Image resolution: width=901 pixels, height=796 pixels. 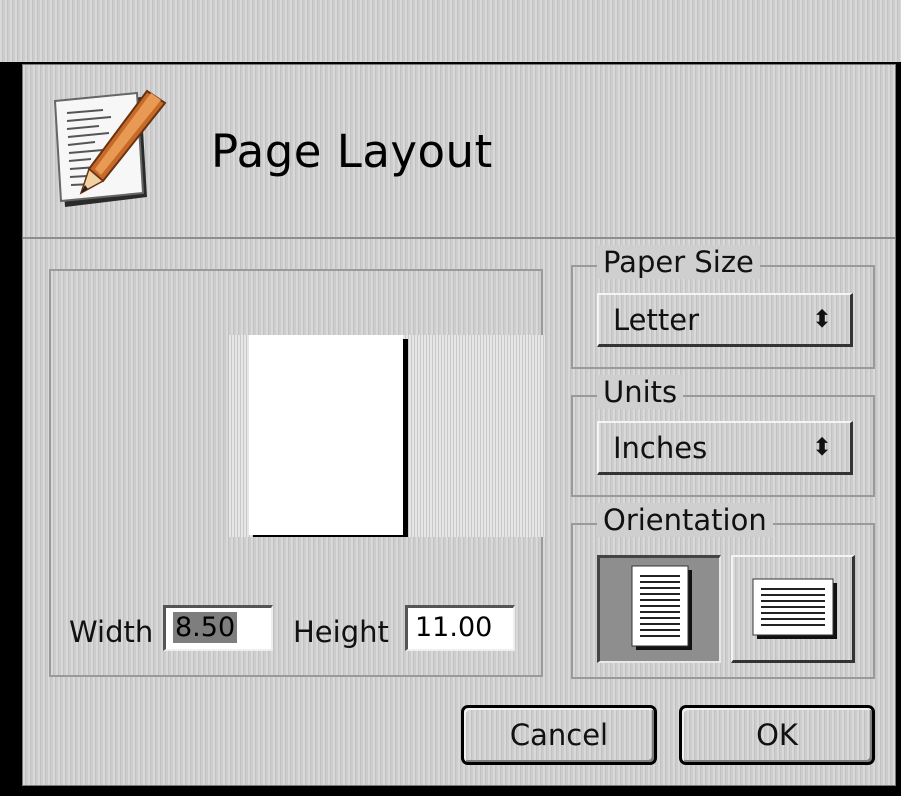 I want to click on landscape-button, so click(x=793, y=609).